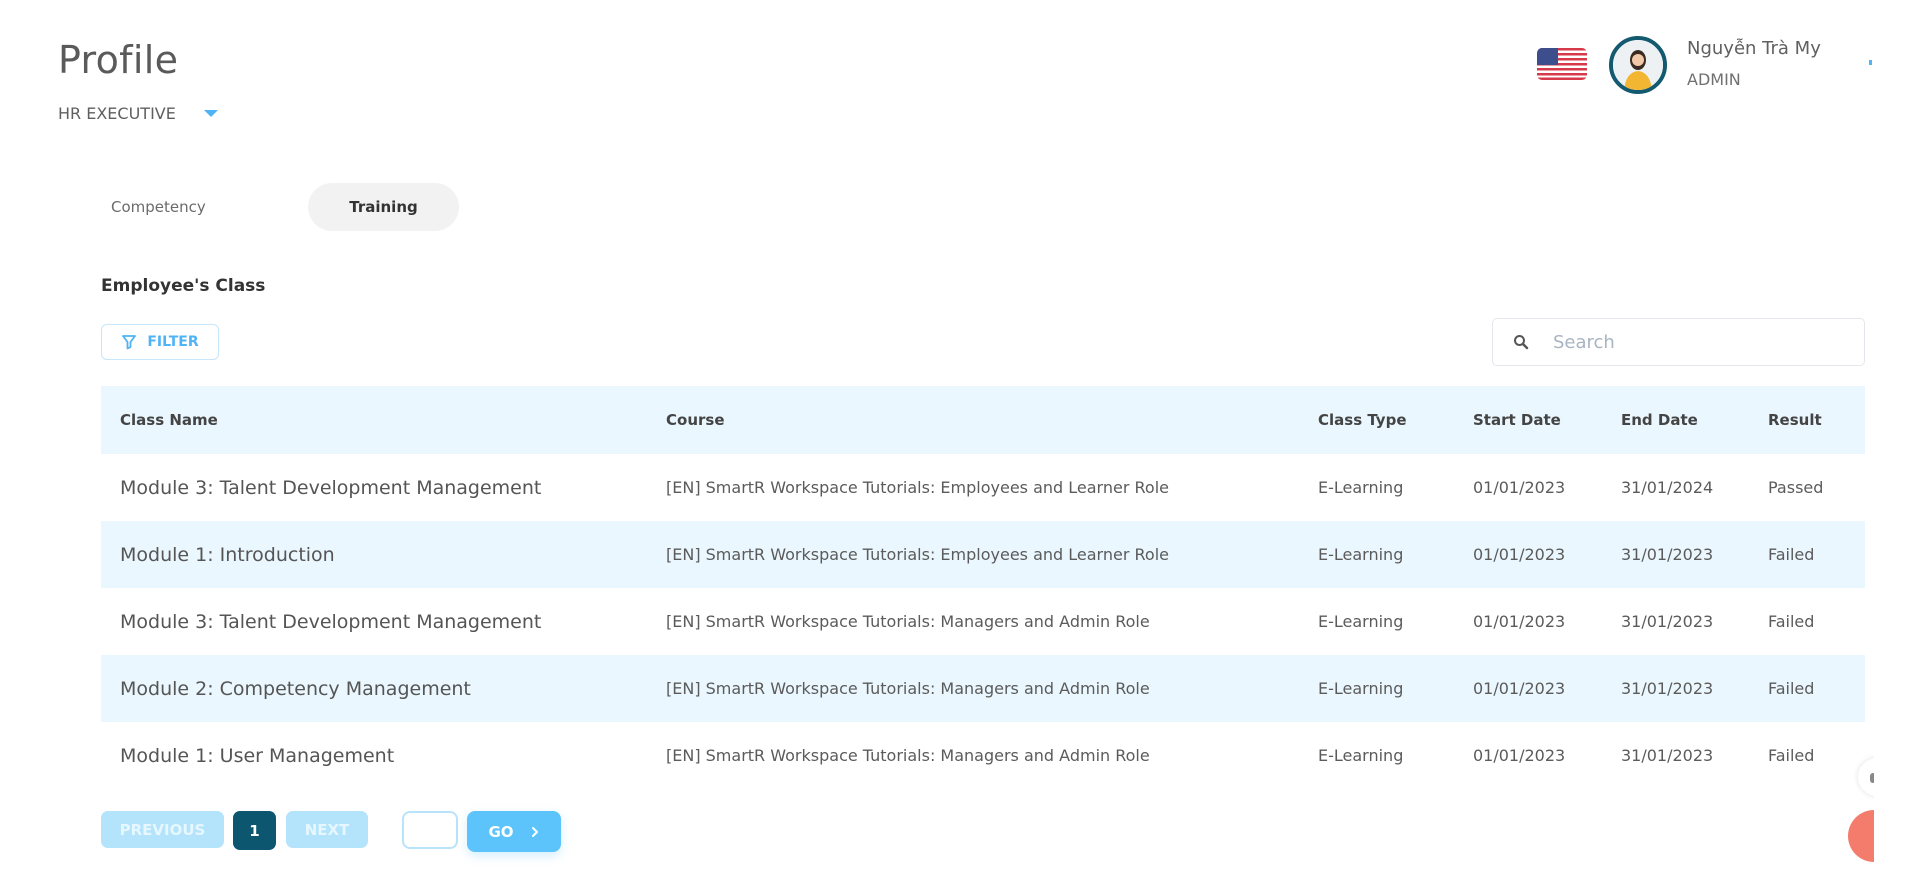 This screenshot has height=896, width=1920. What do you see at coordinates (430, 830) in the screenshot?
I see `go-to-page-input` at bounding box center [430, 830].